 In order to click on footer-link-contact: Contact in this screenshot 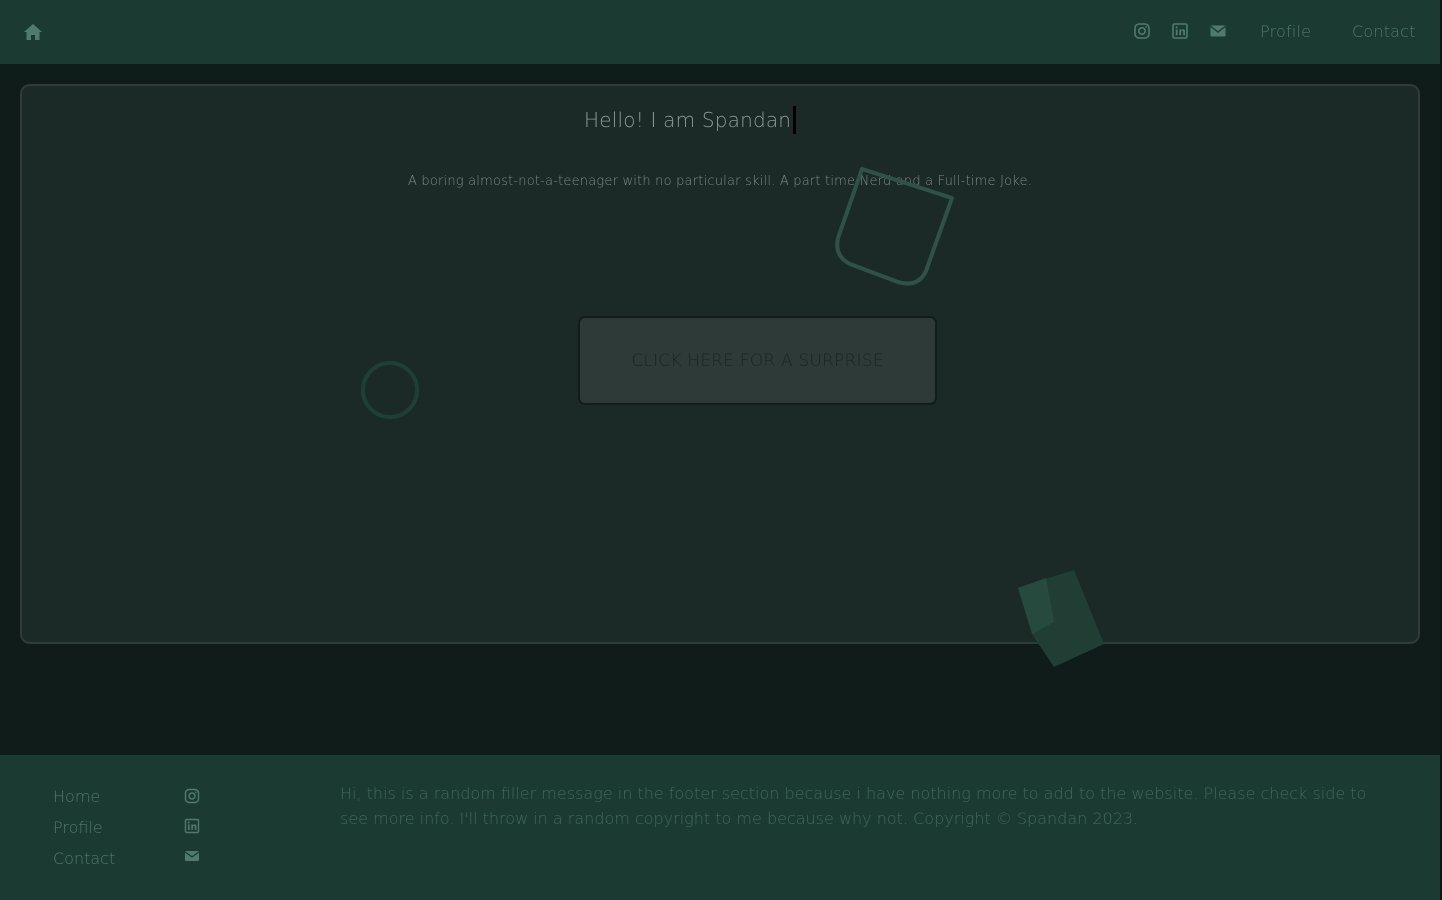, I will do `click(84, 858)`.